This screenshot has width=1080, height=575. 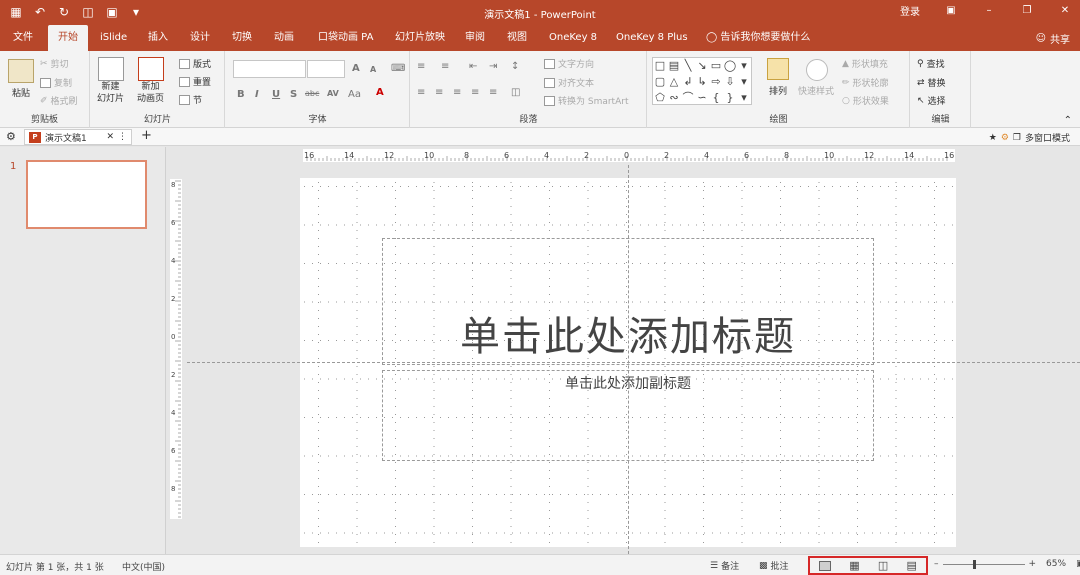 I want to click on section-button: 节, so click(x=190, y=99).